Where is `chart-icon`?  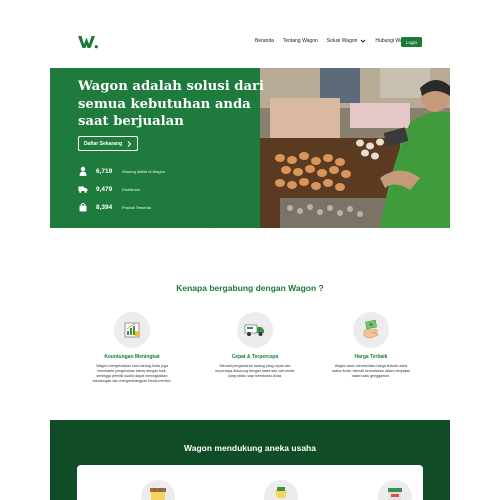
chart-icon is located at coordinates (132, 330).